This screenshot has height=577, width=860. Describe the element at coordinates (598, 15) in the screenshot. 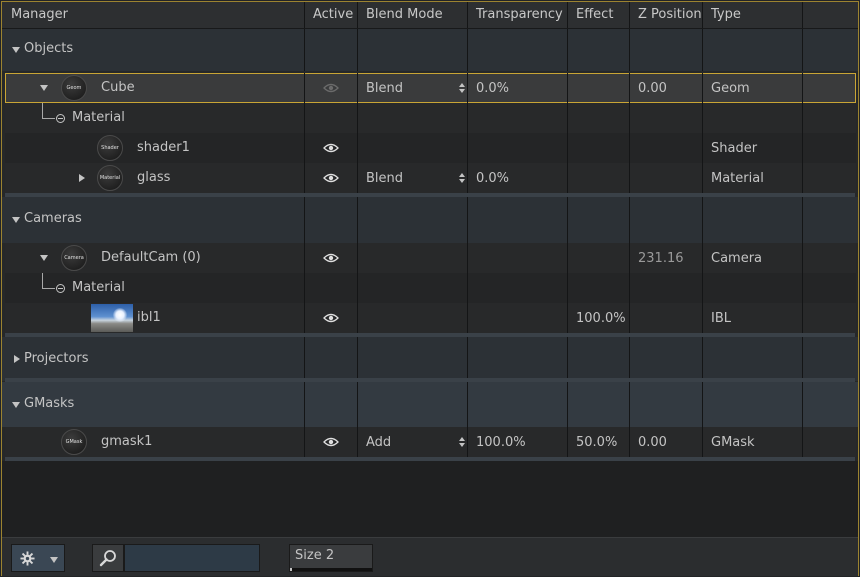

I see `header-effect: Effect` at that location.